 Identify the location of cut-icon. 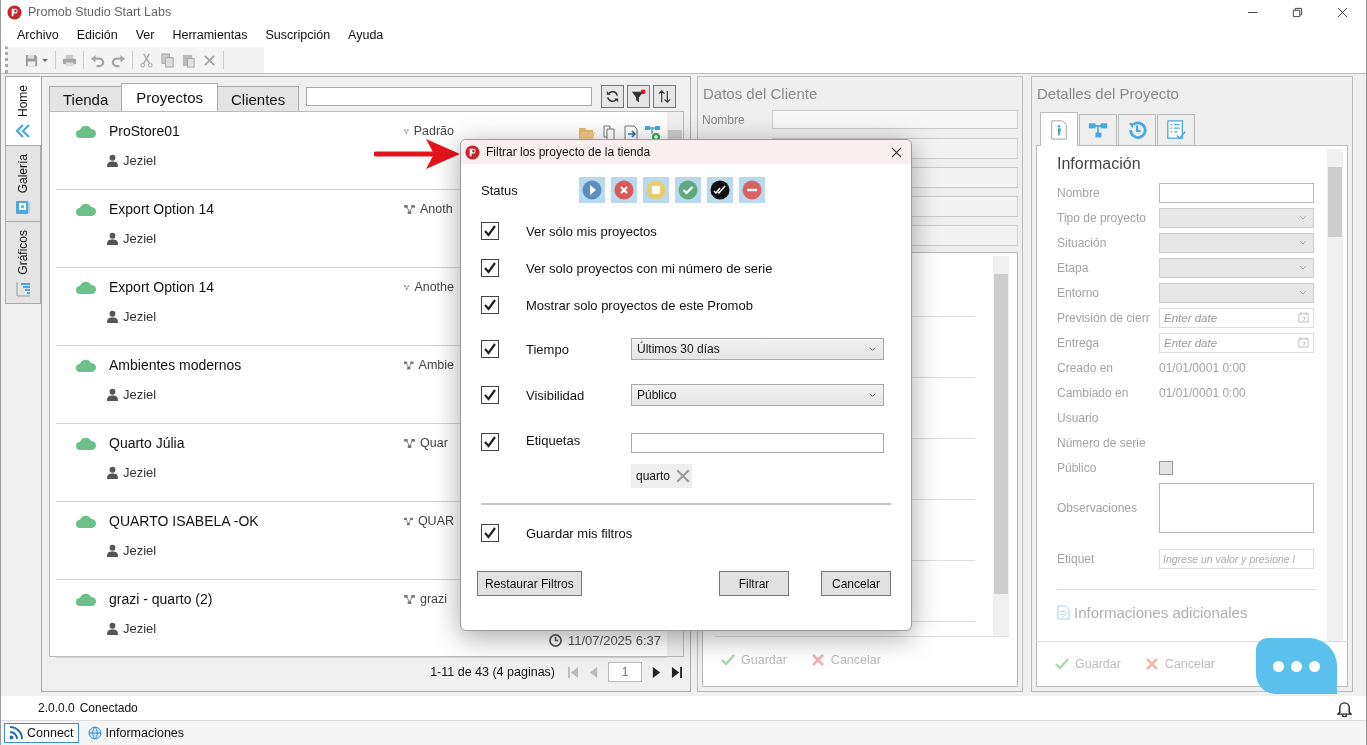
(146, 60).